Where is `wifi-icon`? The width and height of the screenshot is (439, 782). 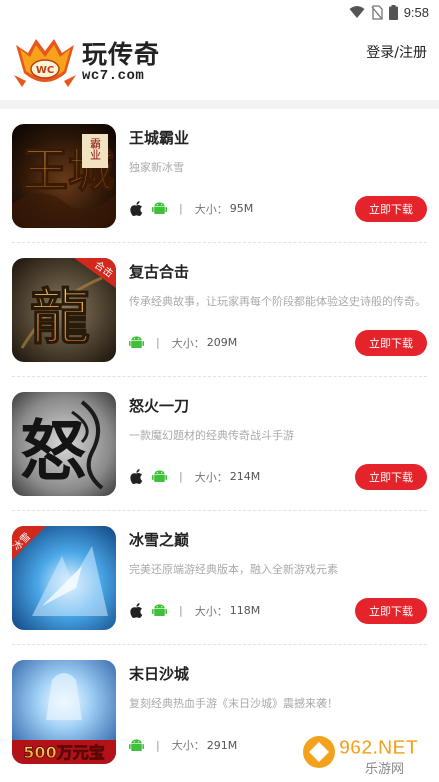
wifi-icon is located at coordinates (357, 12).